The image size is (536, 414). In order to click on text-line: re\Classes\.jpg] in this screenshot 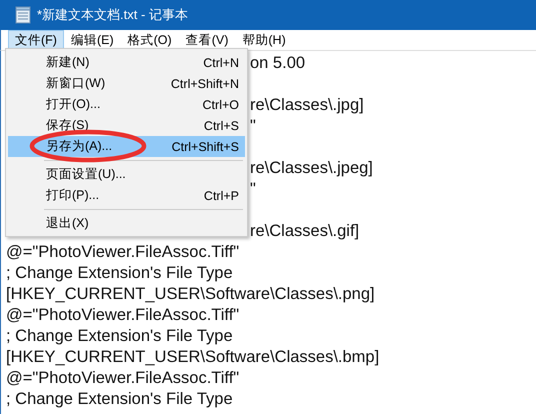, I will do `click(307, 105)`.